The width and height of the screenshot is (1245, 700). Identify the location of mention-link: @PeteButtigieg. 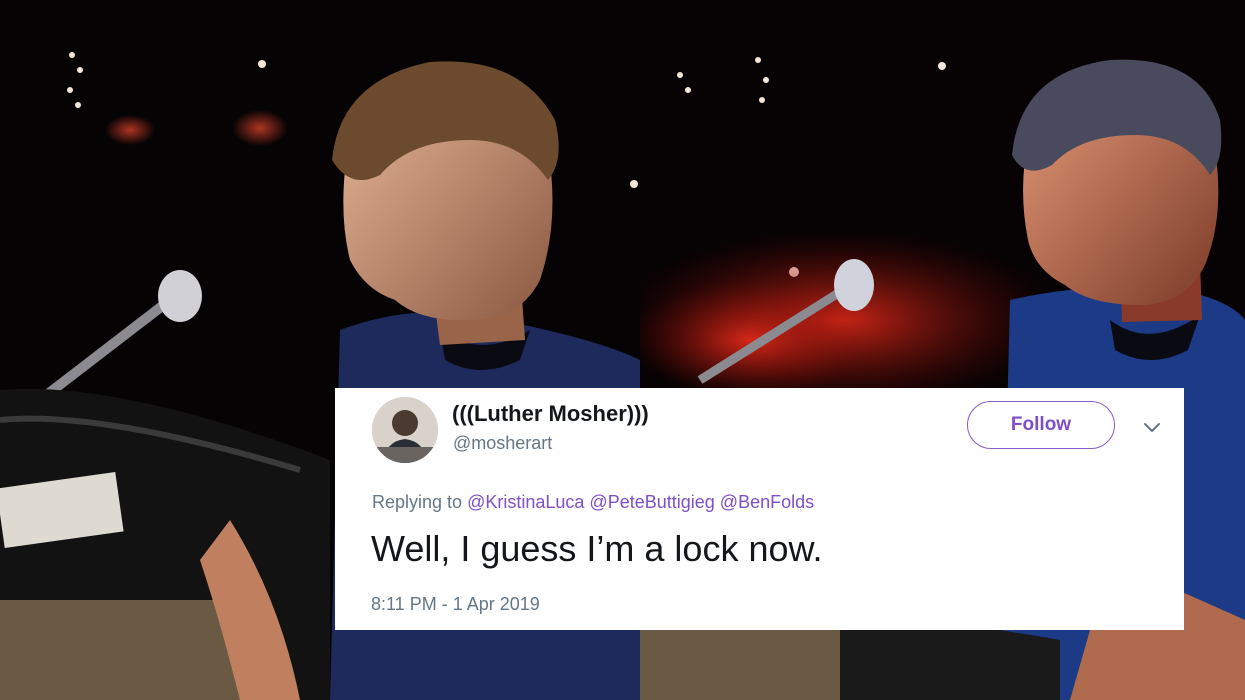
(651, 502).